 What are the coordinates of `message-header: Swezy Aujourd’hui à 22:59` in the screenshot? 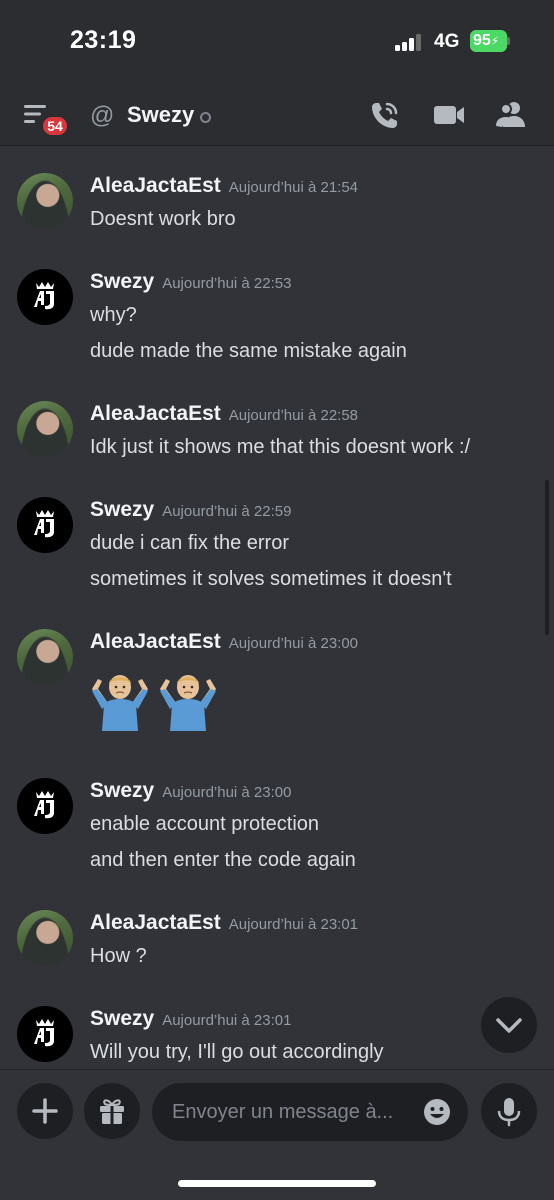 It's located at (190, 510).